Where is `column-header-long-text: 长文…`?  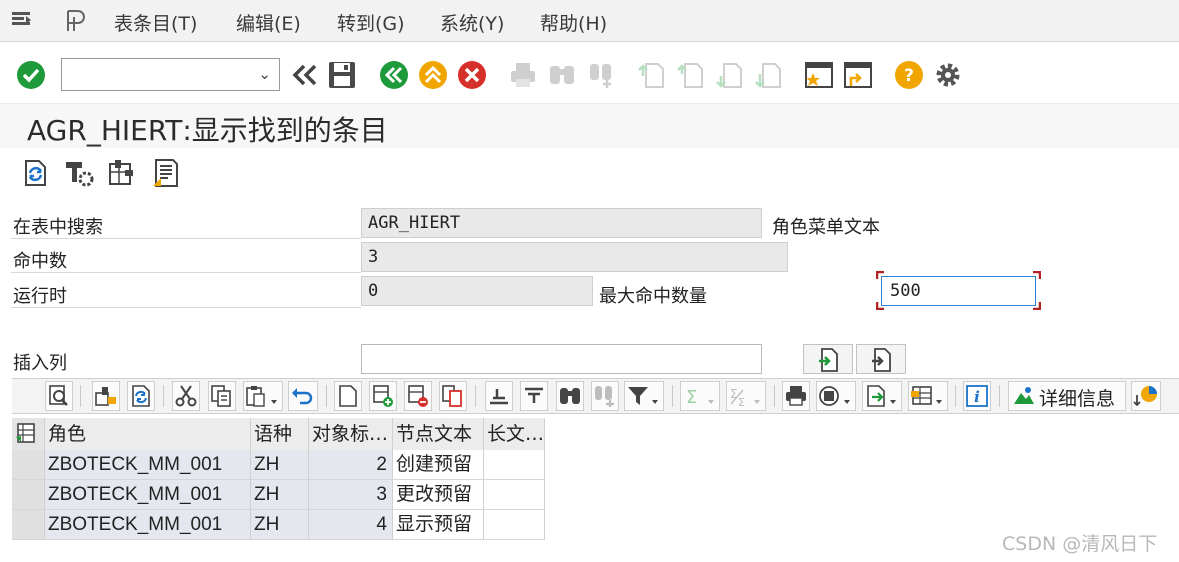 column-header-long-text: 长文… is located at coordinates (514, 434).